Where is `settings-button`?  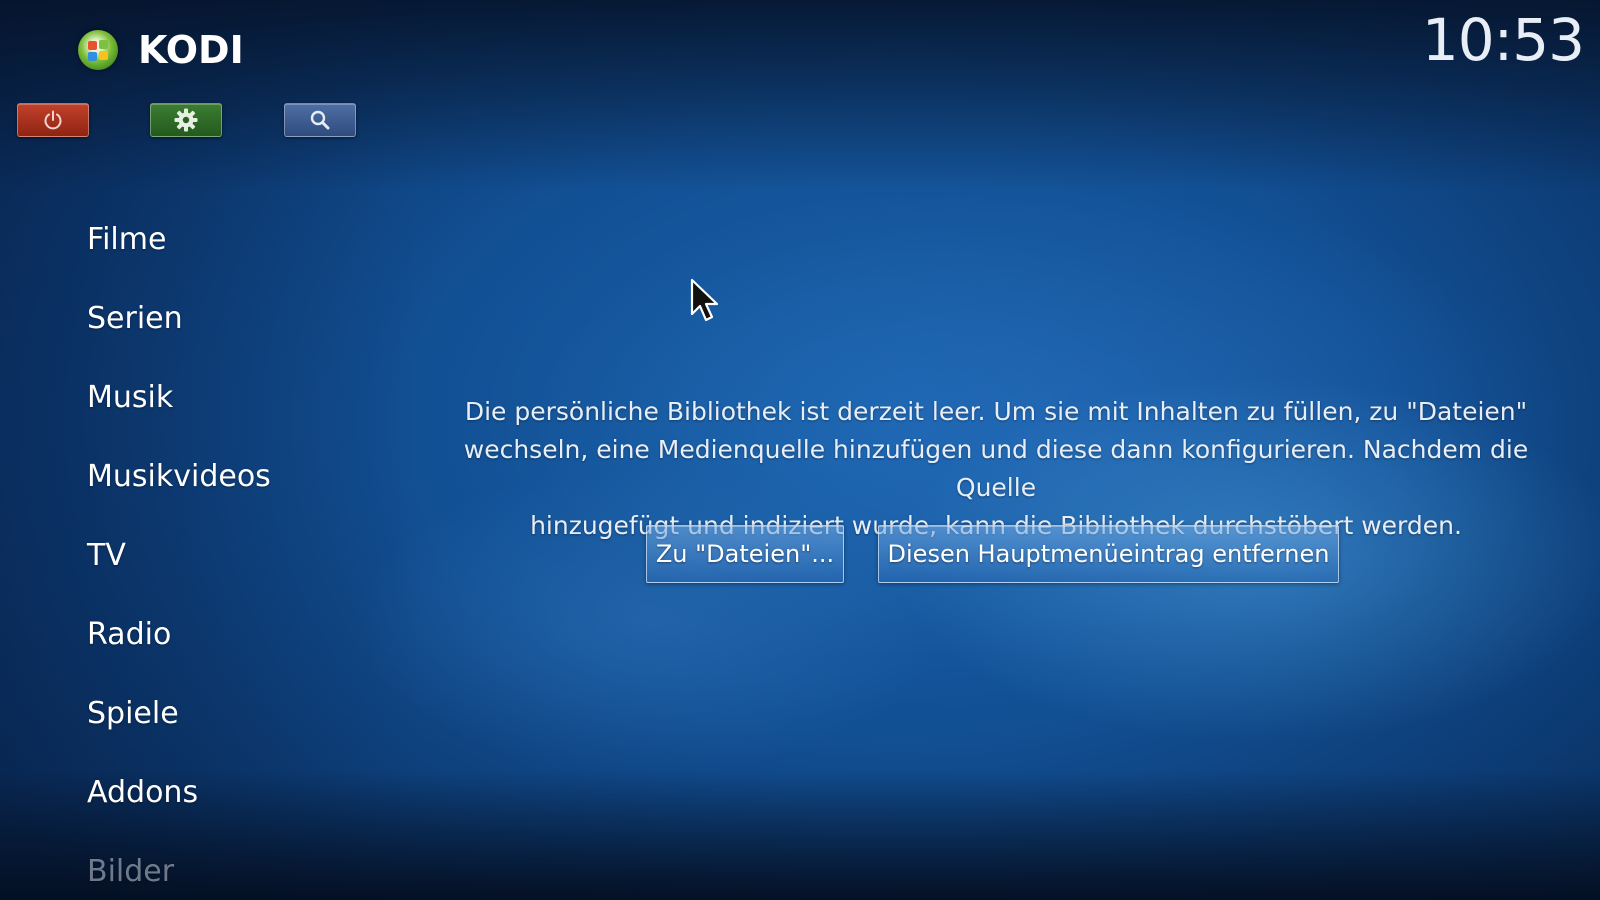
settings-button is located at coordinates (186, 120).